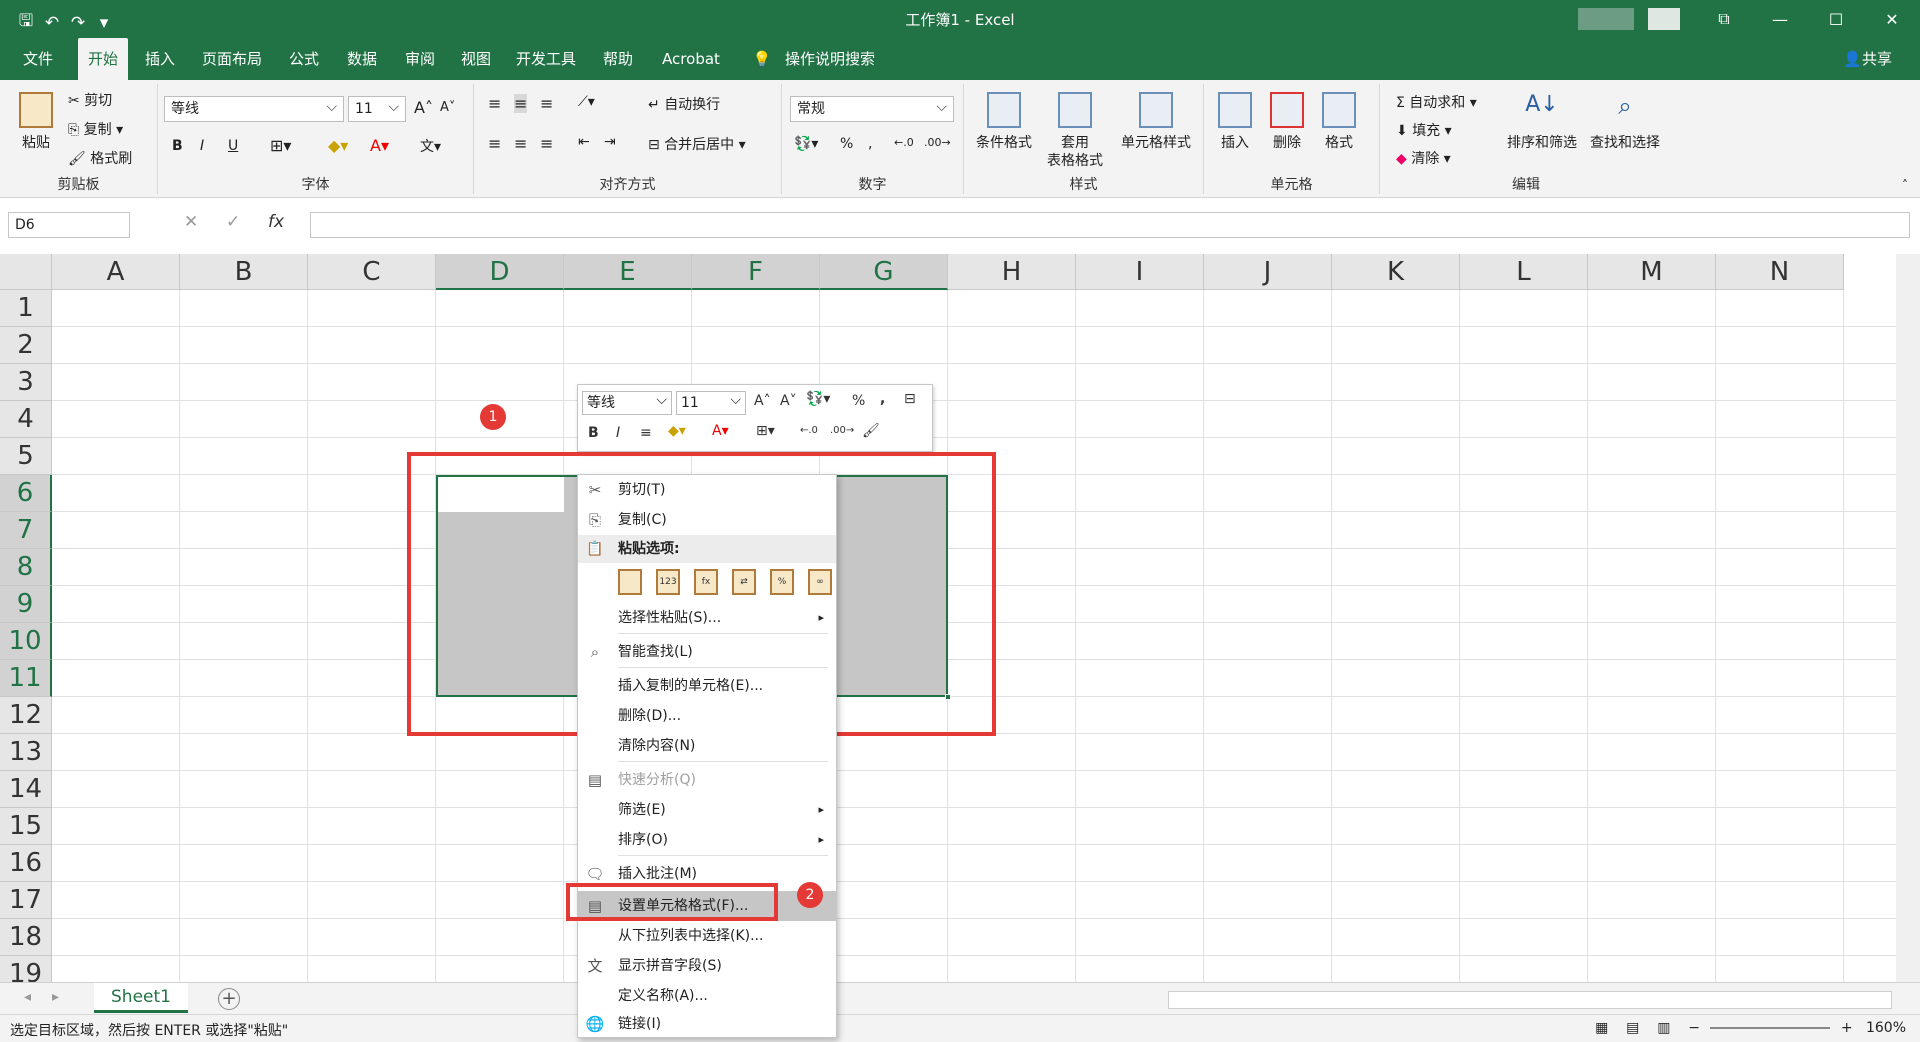 The image size is (1920, 1042). I want to click on wrap-text-button: ↵ 自动换行, so click(684, 104).